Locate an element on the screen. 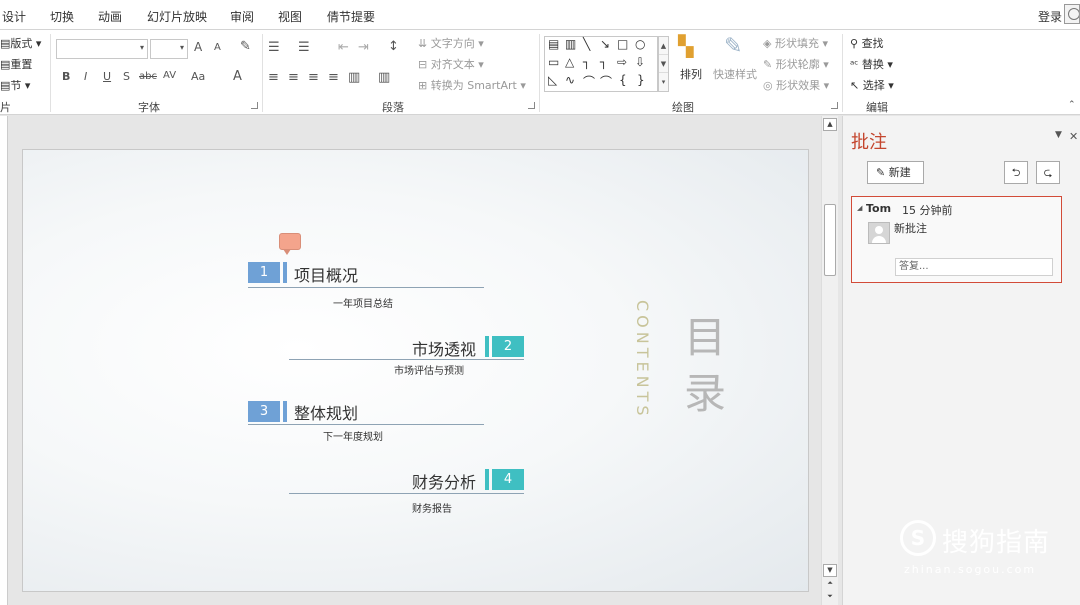  numbering-icon: ☰ is located at coordinates (304, 47).